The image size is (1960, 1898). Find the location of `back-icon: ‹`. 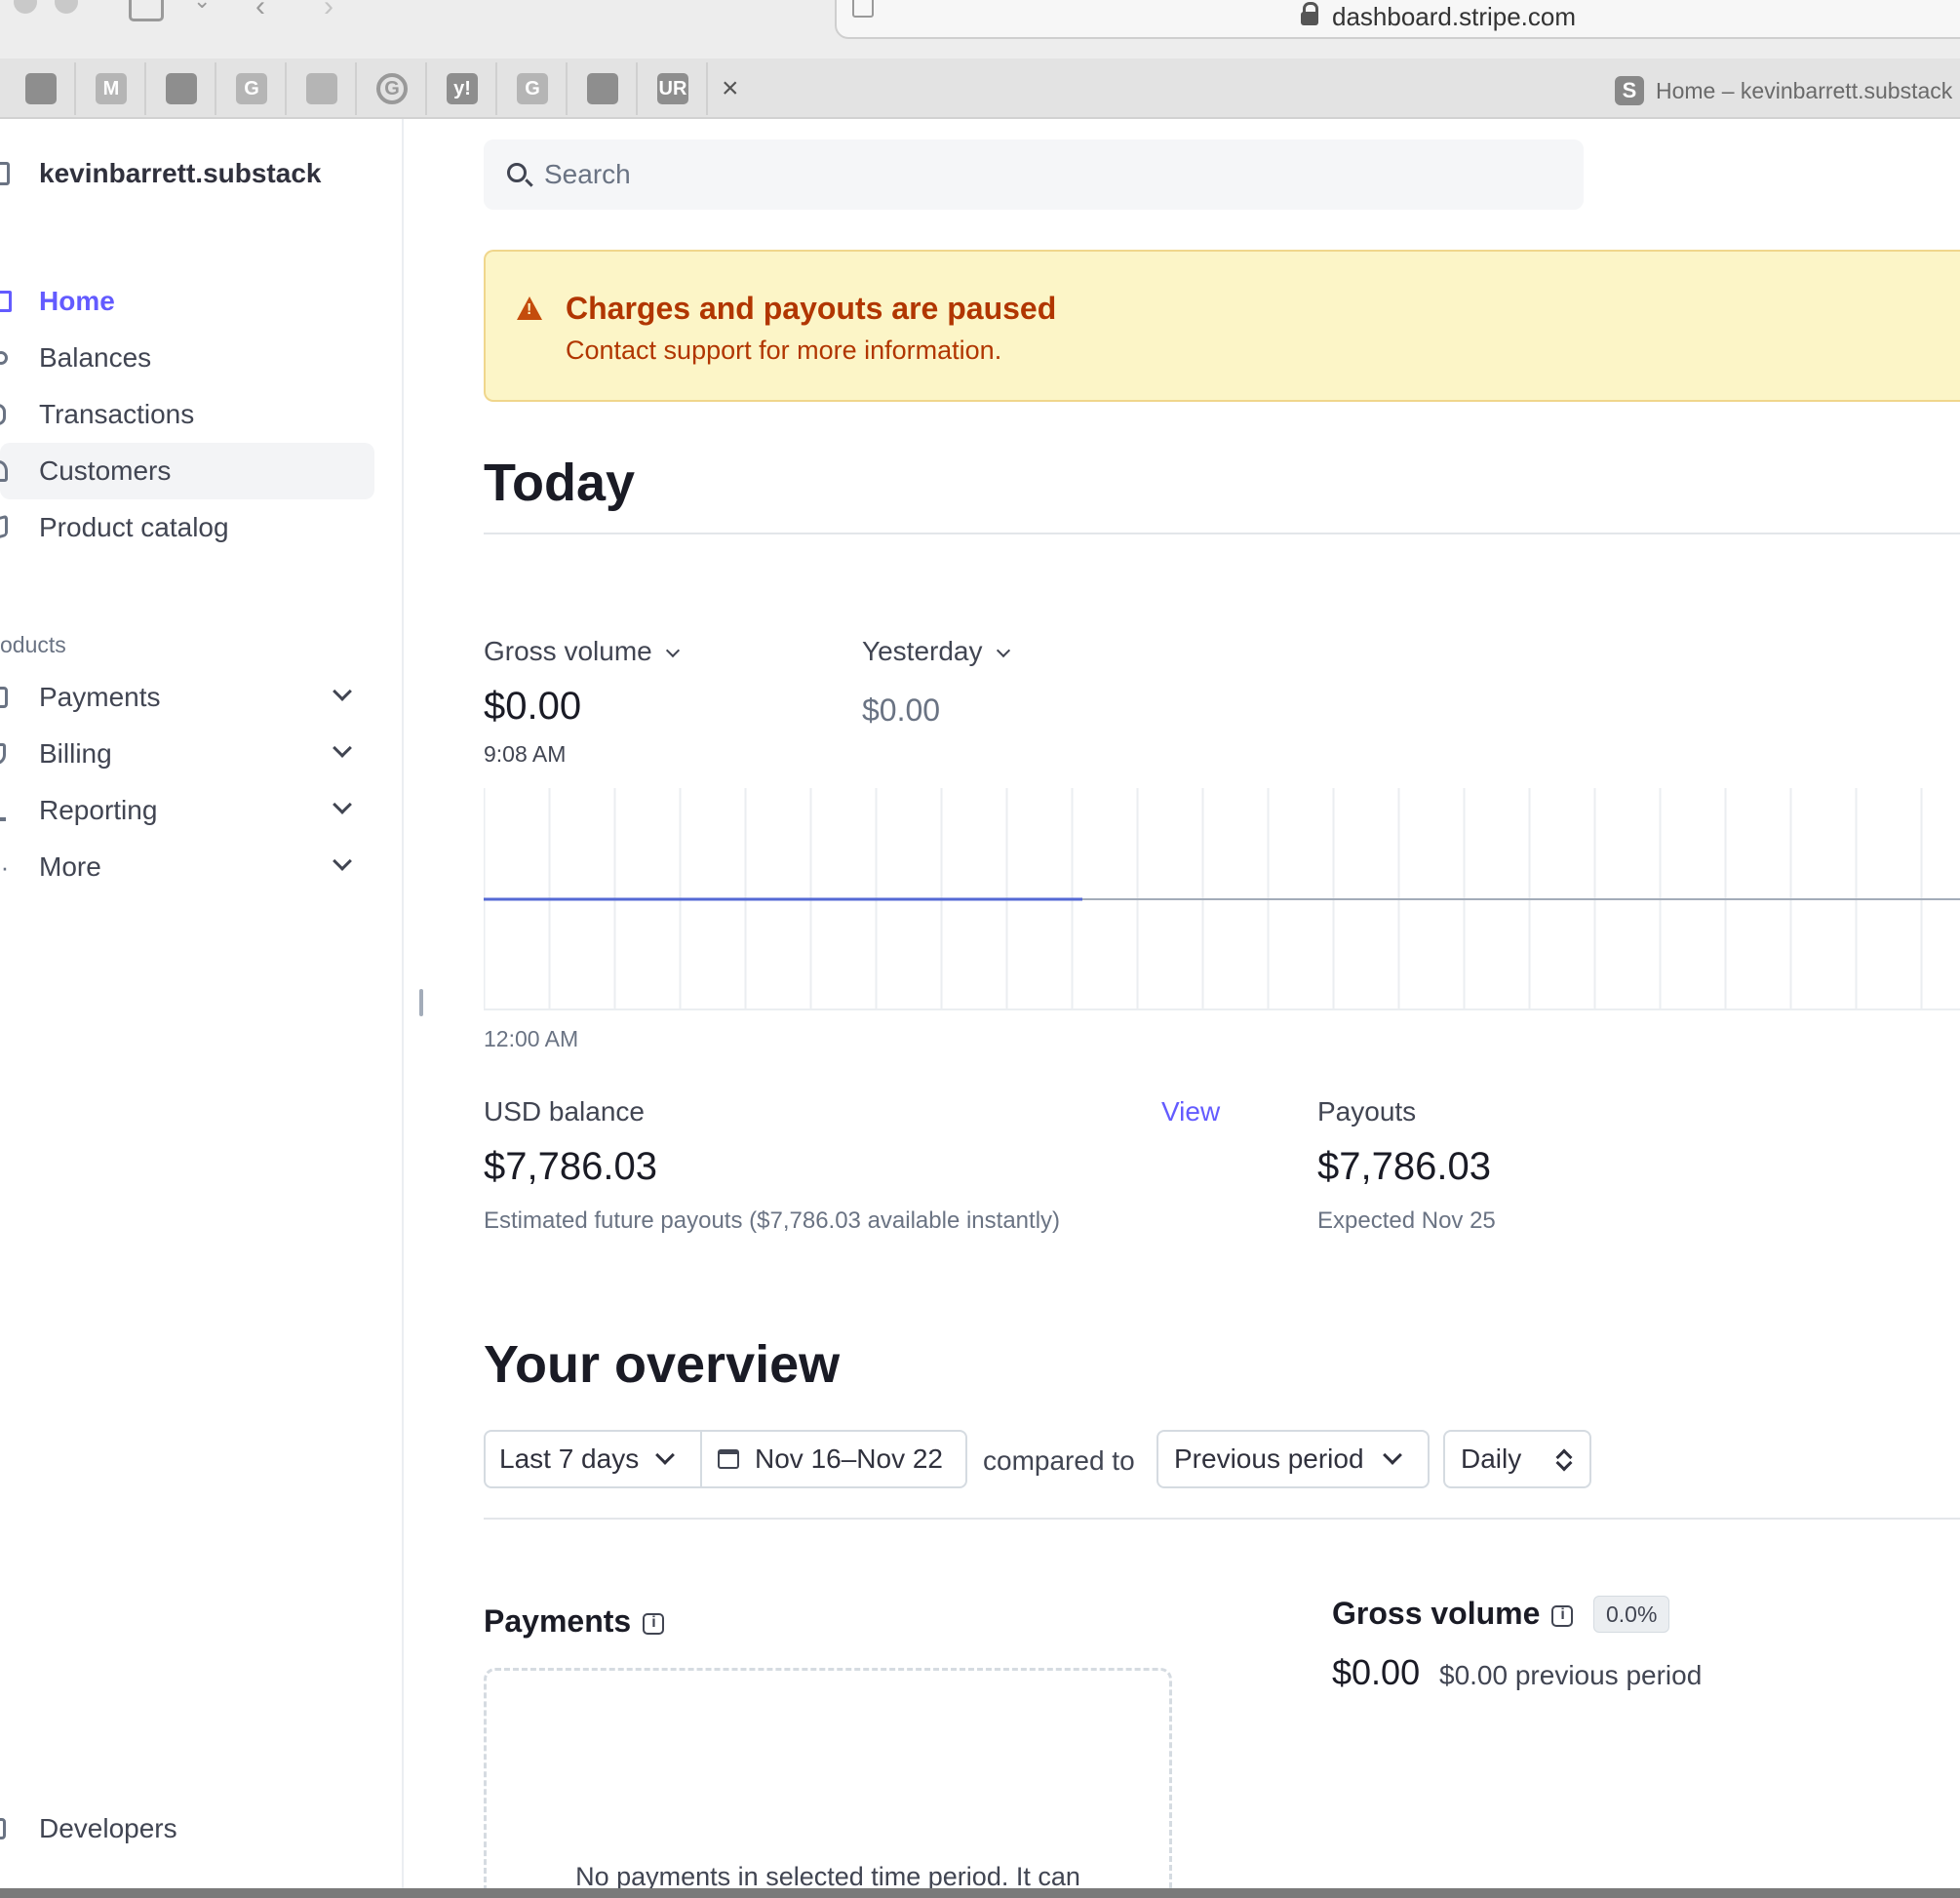

back-icon: ‹ is located at coordinates (260, 10).